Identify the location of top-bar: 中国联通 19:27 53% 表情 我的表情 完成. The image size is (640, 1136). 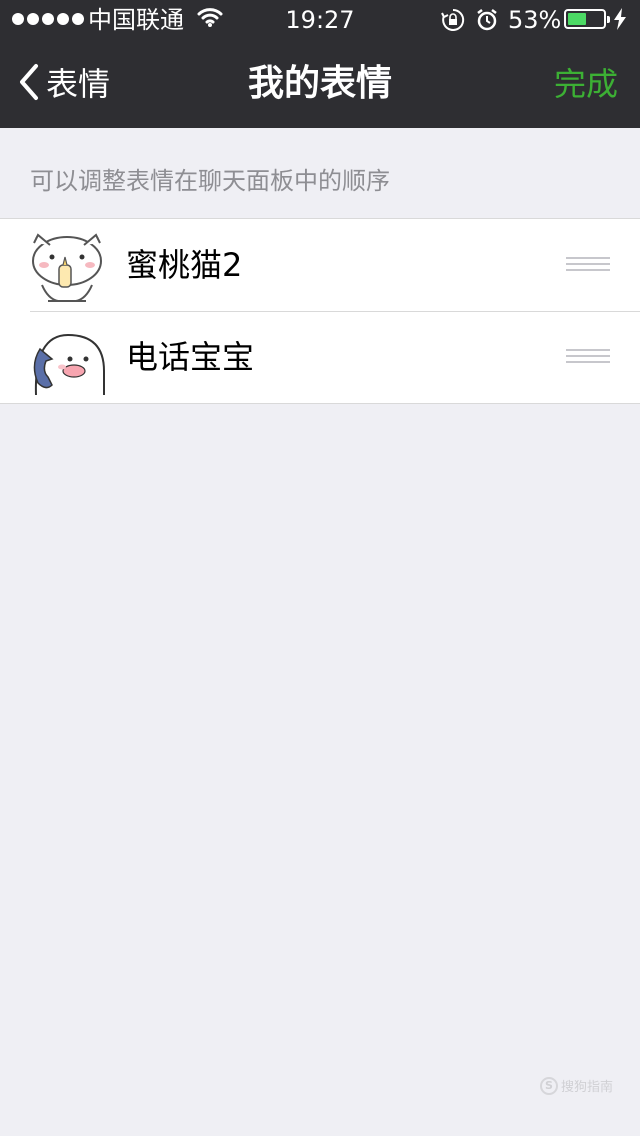
(320, 64).